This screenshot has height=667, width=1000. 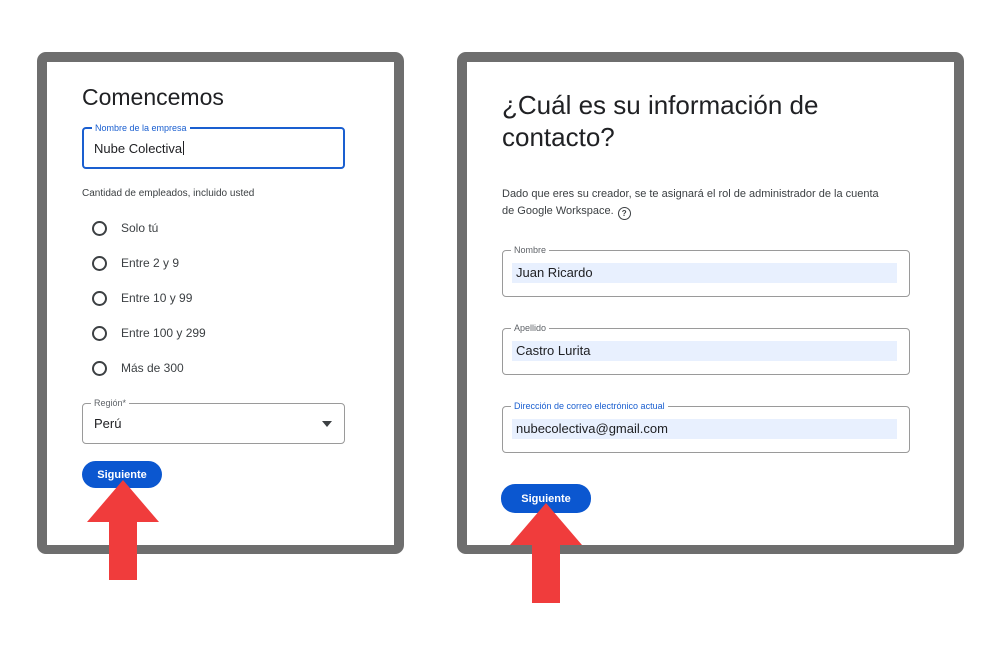 I want to click on company-name-field: Nombre de la empresa Nube Colectiva, so click(x=213, y=145).